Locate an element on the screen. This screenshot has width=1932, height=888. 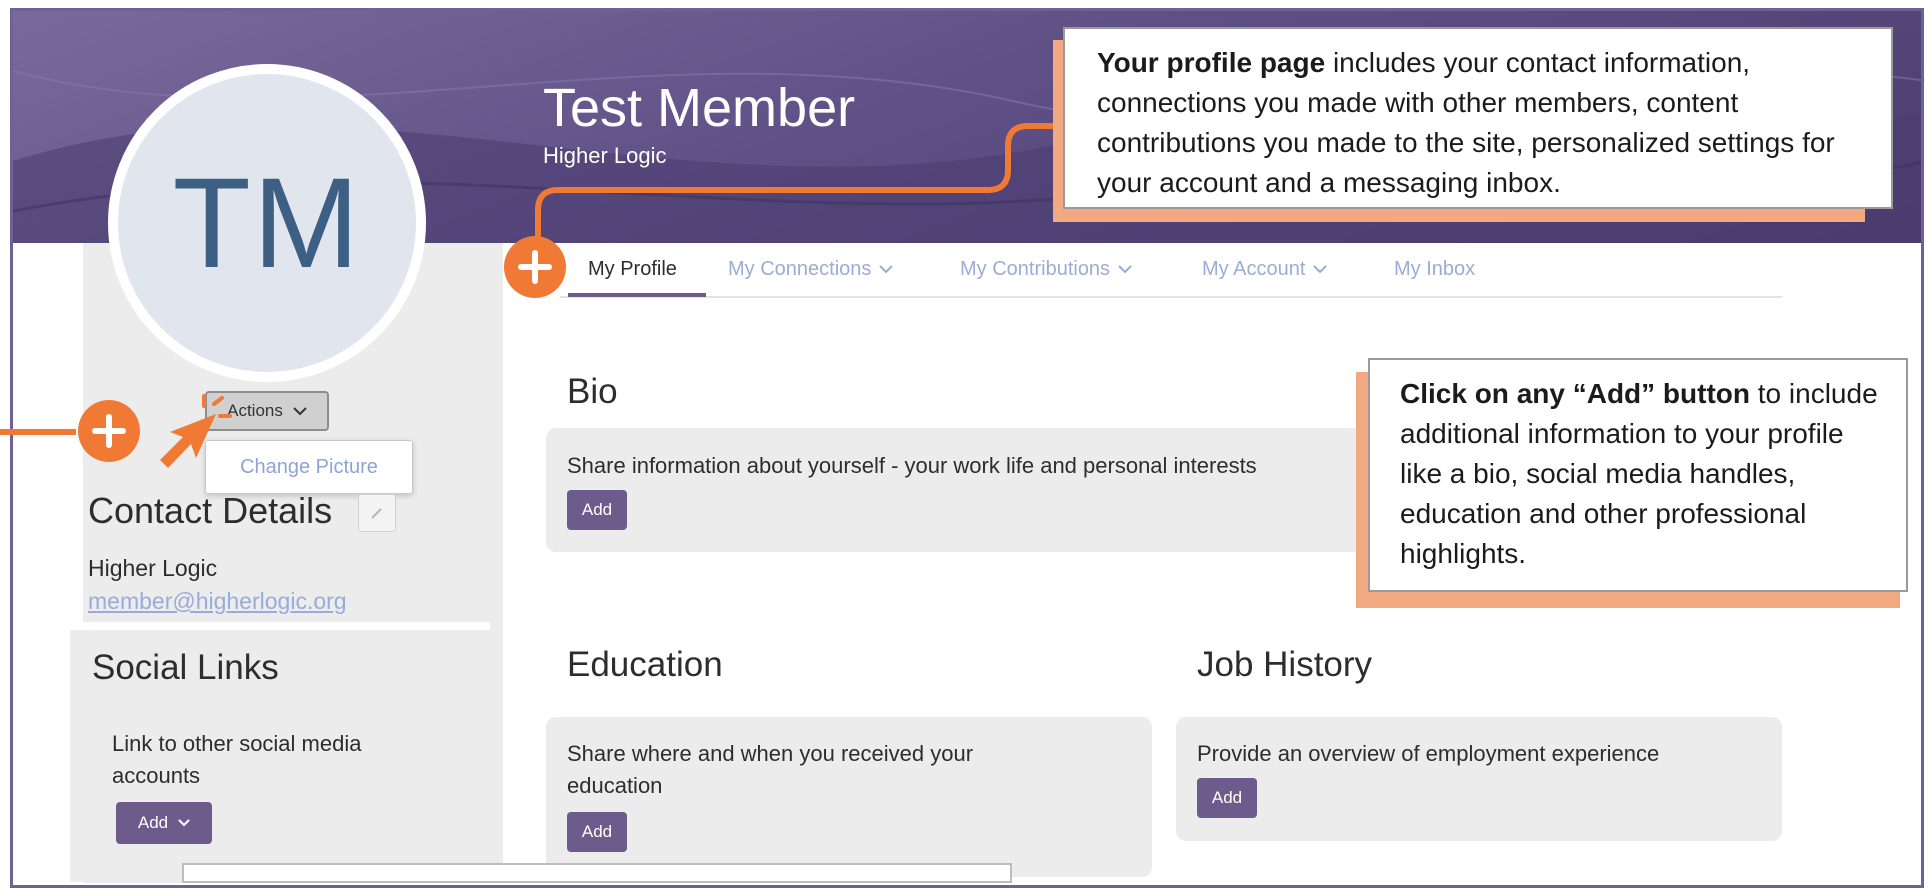
education-title: Education is located at coordinates (645, 664).